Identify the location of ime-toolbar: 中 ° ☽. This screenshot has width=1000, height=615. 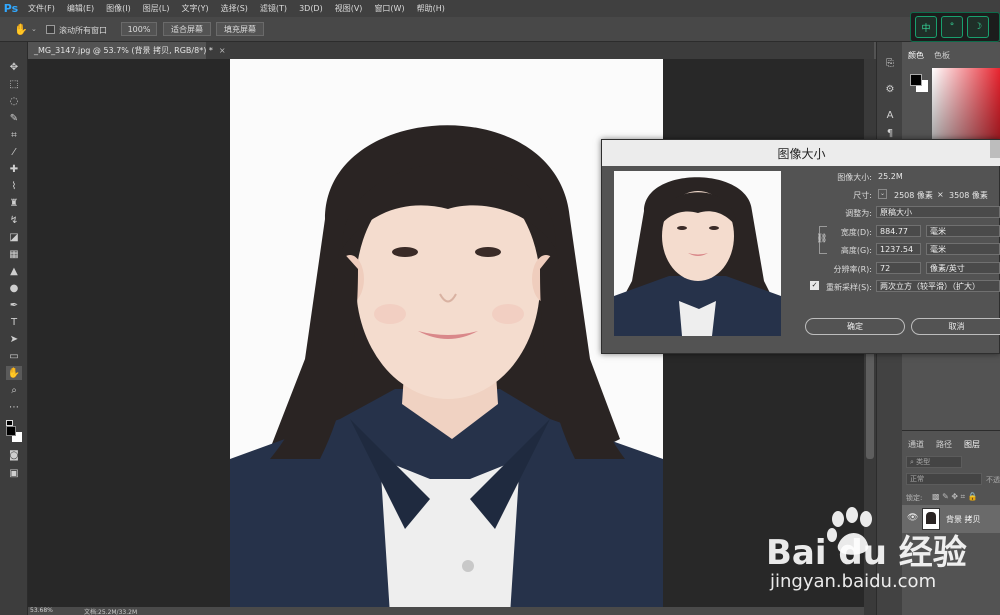
(955, 27).